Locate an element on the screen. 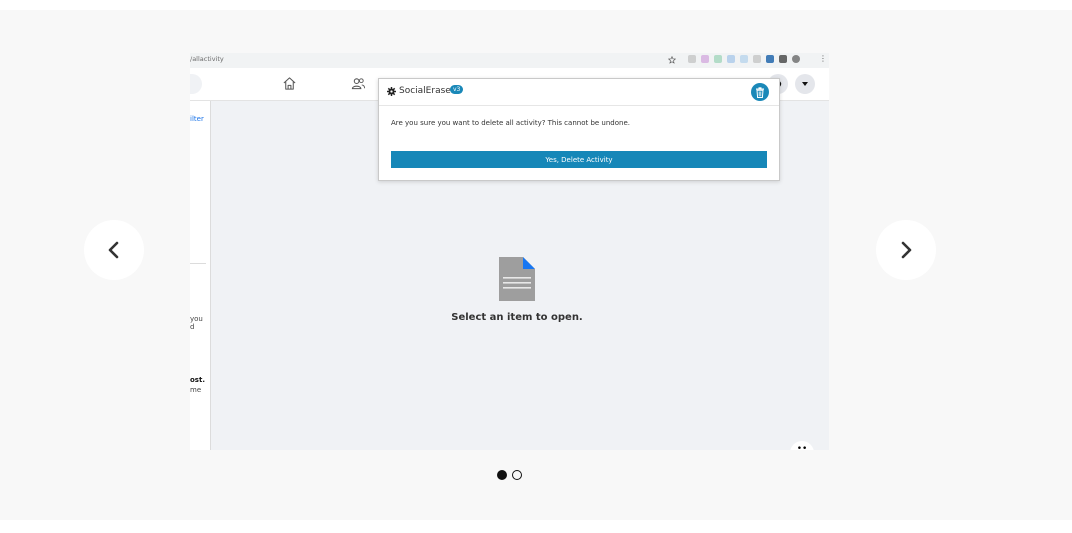 The image size is (1072, 533). filter-link: ilter is located at coordinates (197, 119).